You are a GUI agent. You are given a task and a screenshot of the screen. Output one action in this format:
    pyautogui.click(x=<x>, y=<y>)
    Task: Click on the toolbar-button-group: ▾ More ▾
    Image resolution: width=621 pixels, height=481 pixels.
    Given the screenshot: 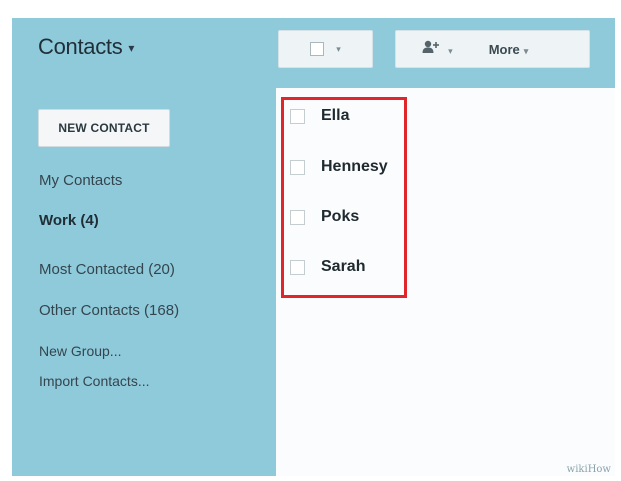 What is the action you would take?
    pyautogui.click(x=492, y=49)
    